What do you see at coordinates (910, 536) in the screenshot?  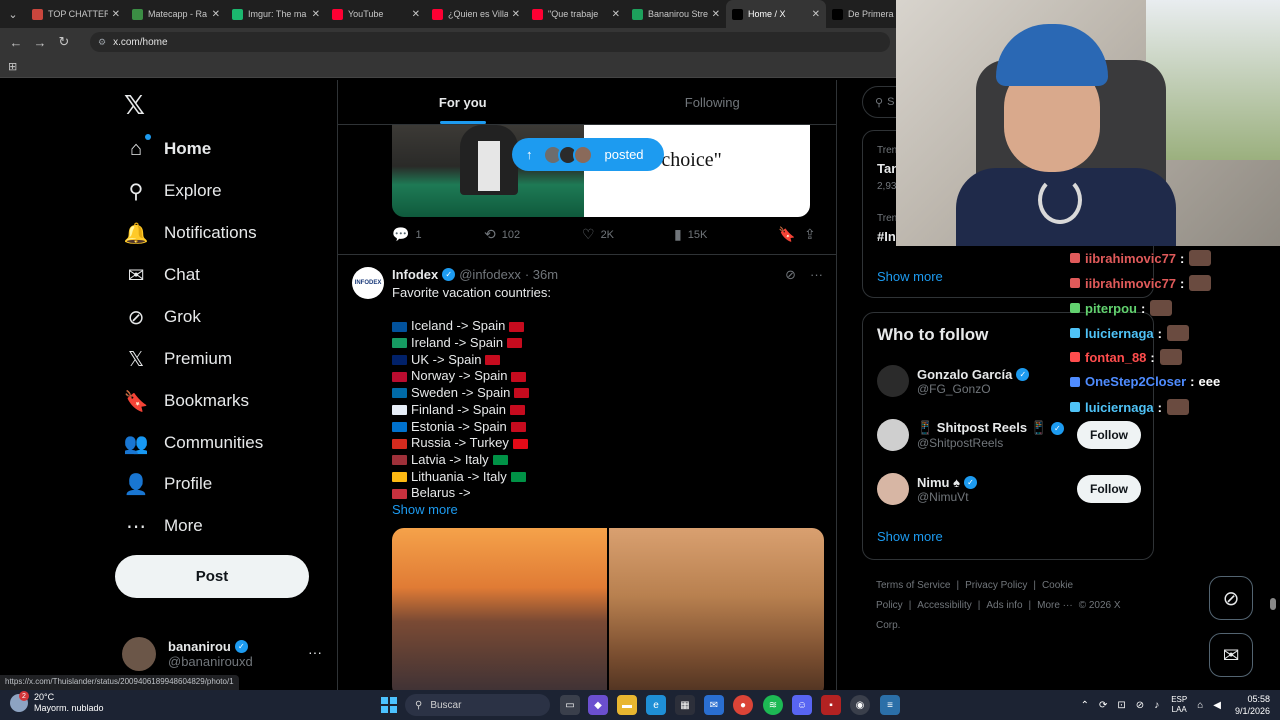 I see `who-to-follow-show-more: Show more` at bounding box center [910, 536].